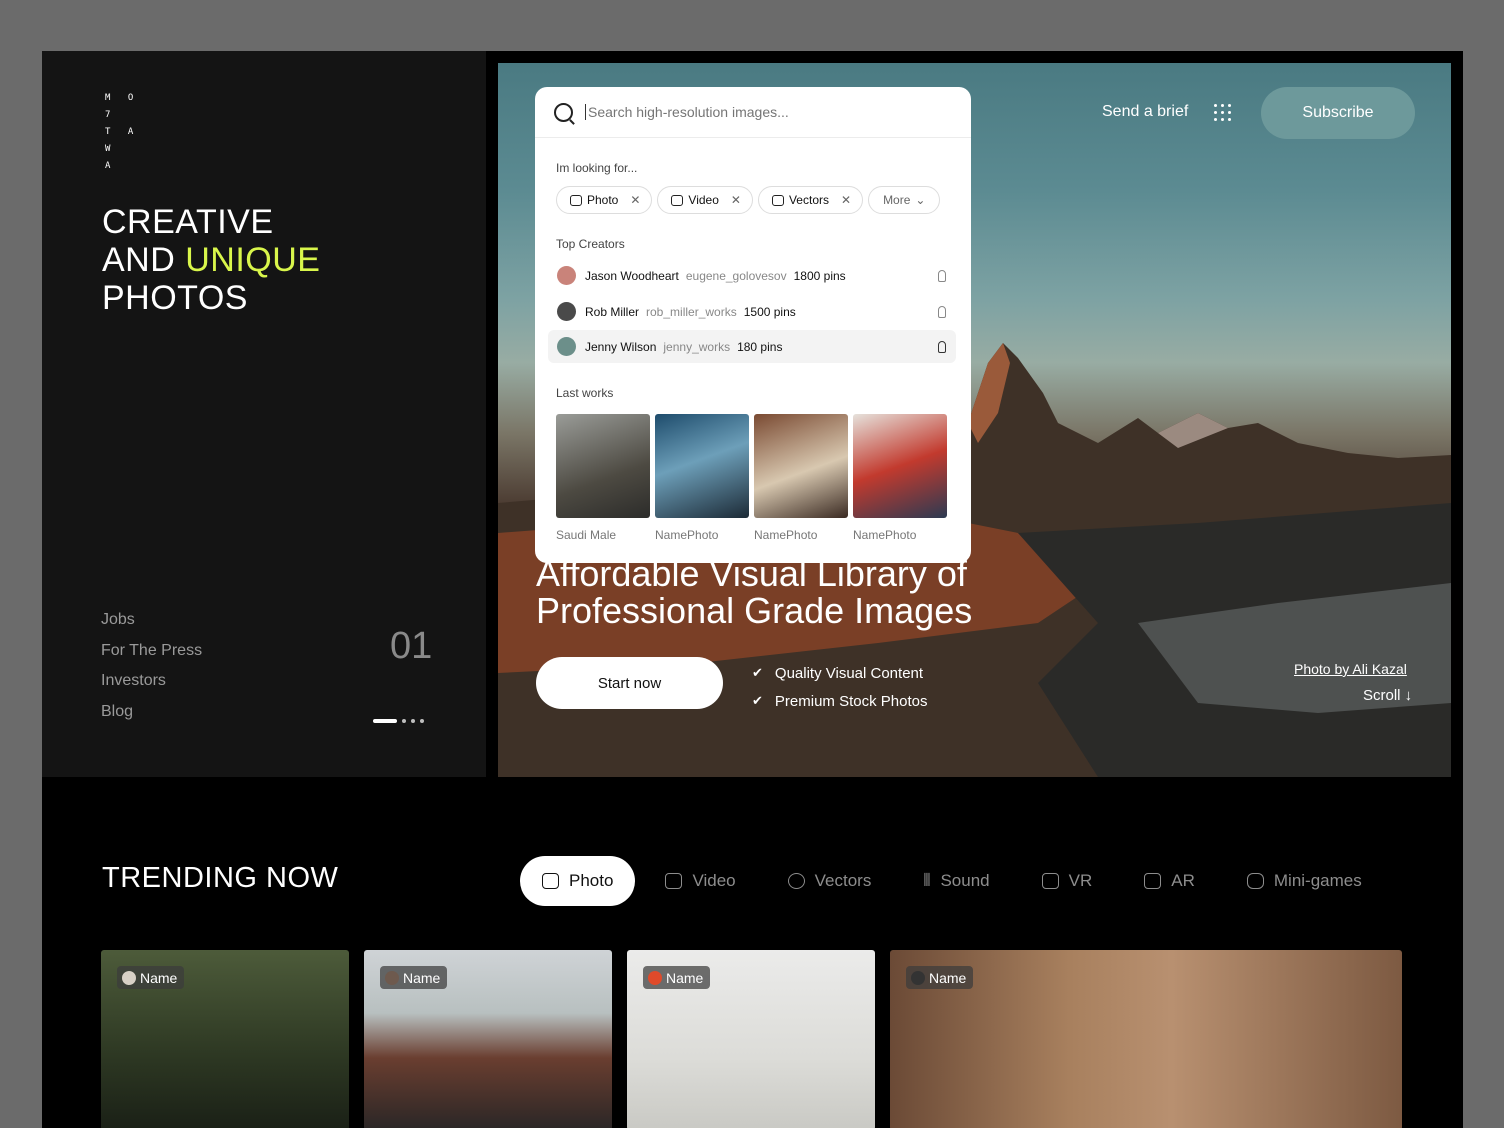 The height and width of the screenshot is (1128, 1504). What do you see at coordinates (830, 881) in the screenshot?
I see `tab-vectors: Vectors` at bounding box center [830, 881].